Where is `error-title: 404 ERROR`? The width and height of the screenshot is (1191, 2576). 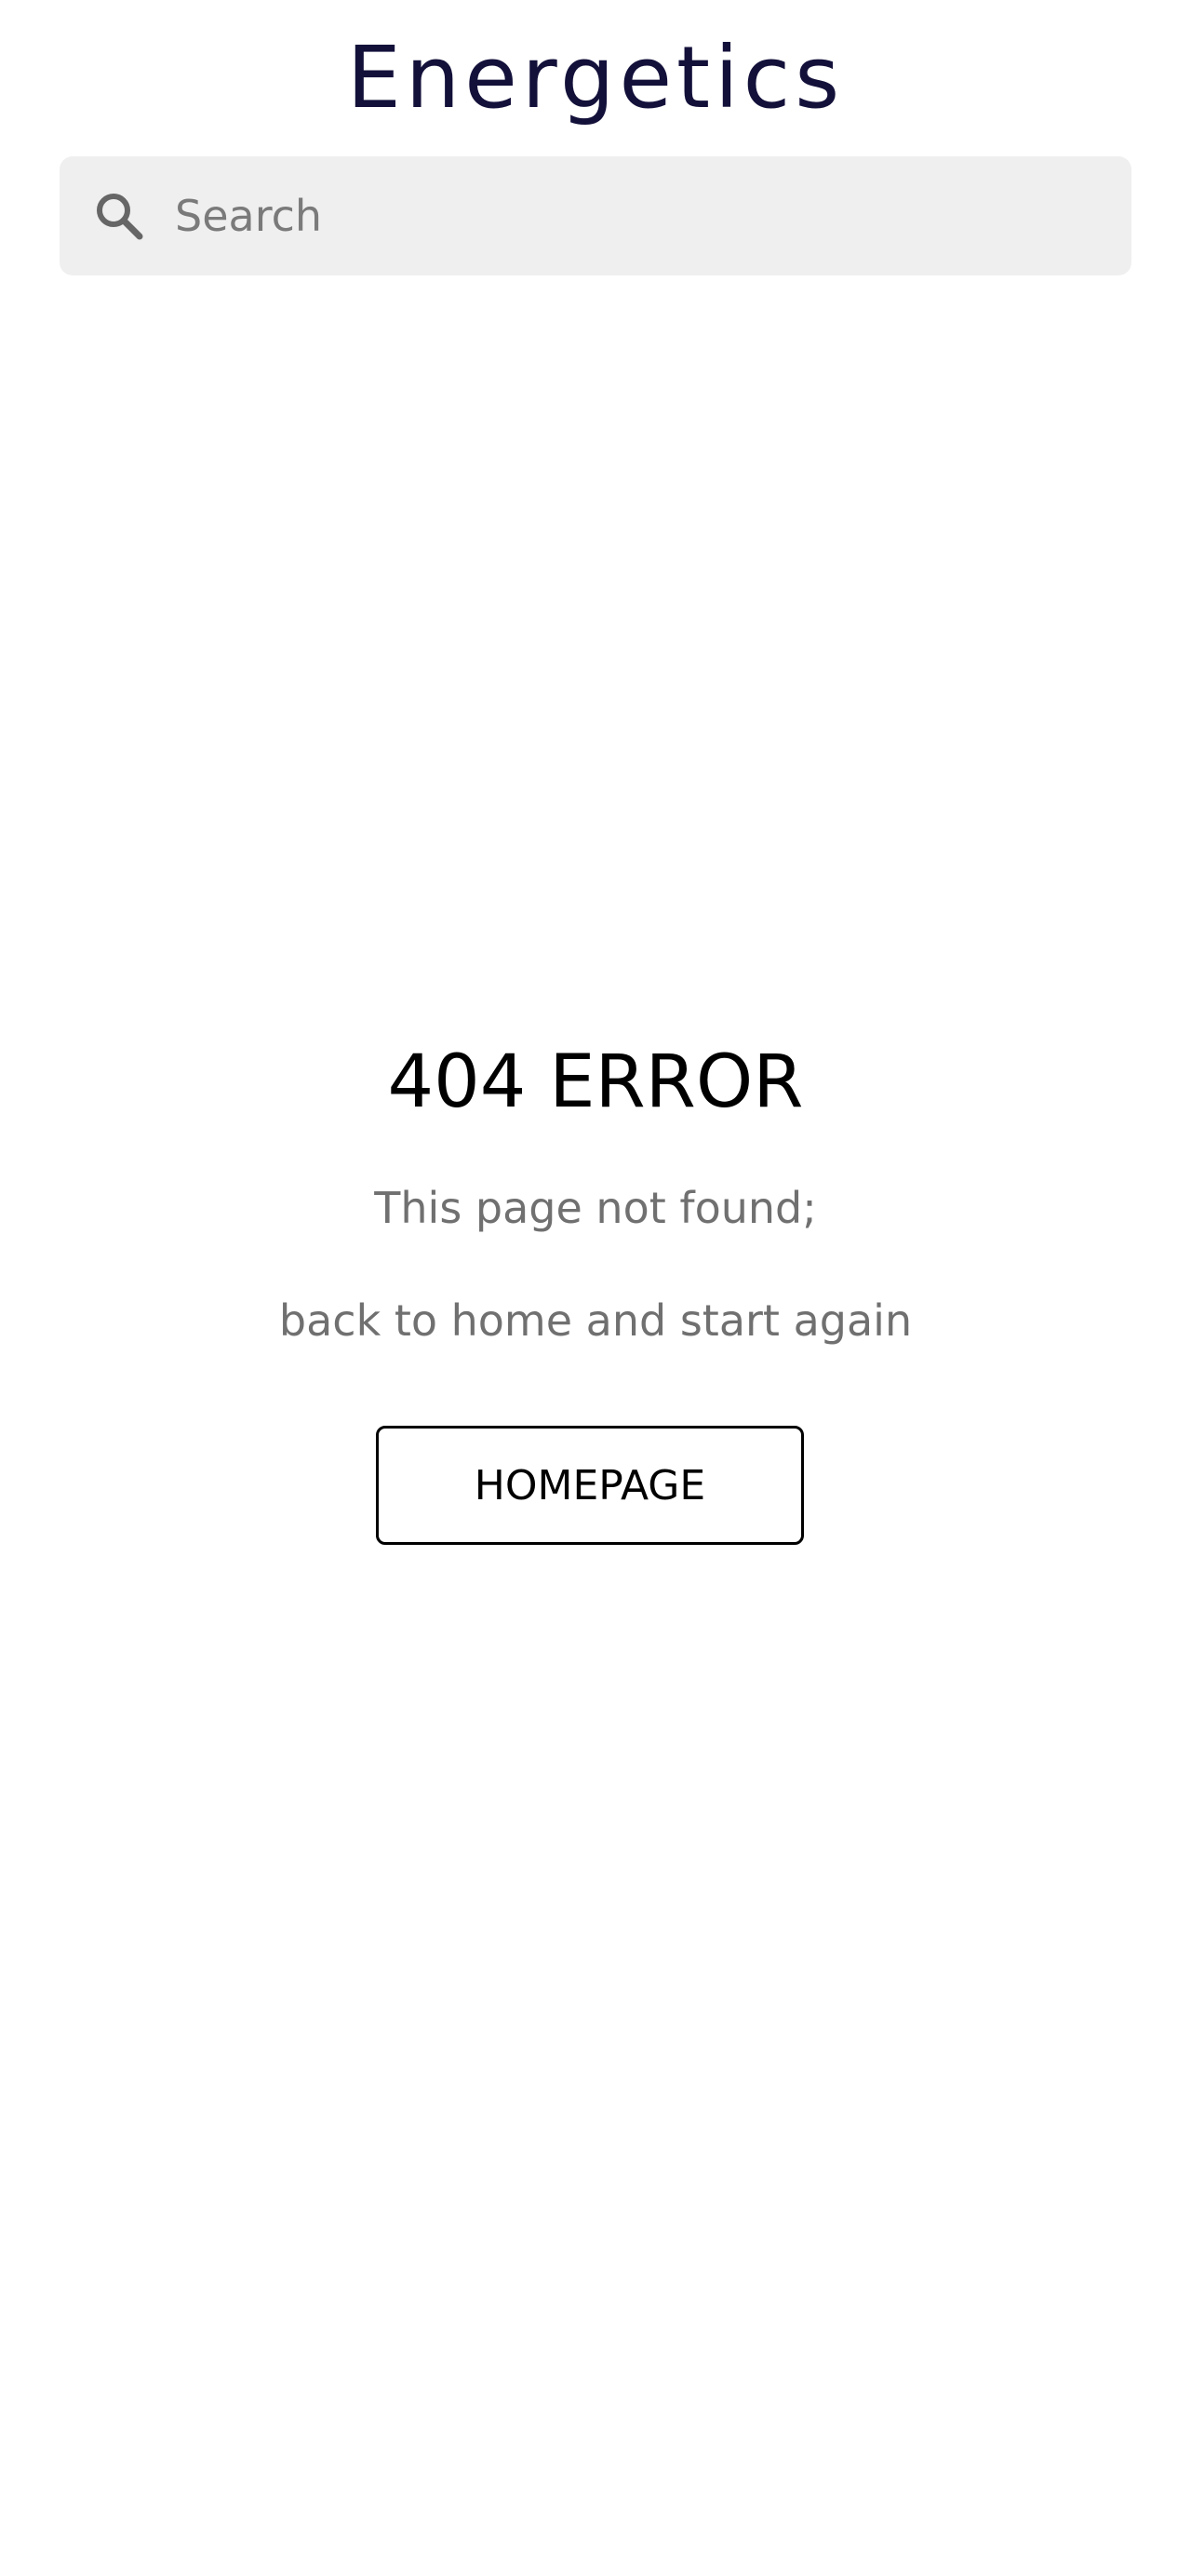 error-title: 404 ERROR is located at coordinates (595, 1082).